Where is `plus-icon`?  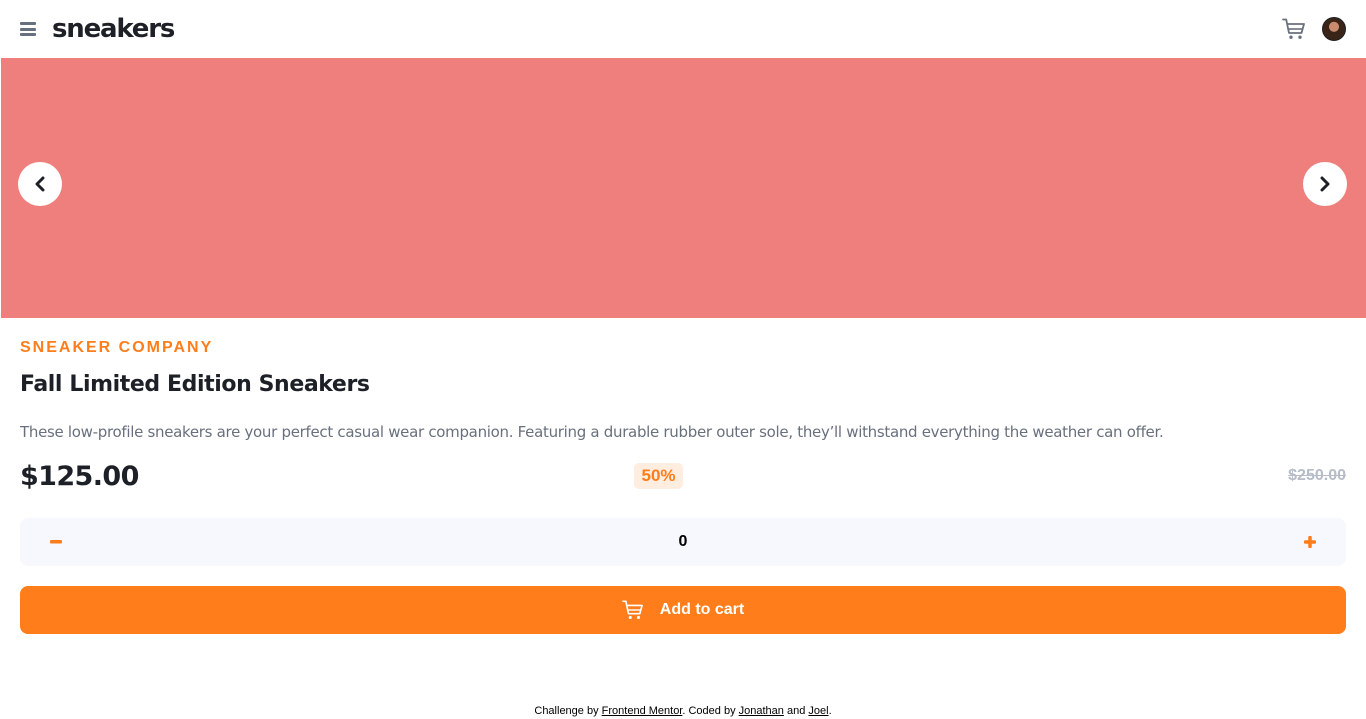 plus-icon is located at coordinates (1310, 542).